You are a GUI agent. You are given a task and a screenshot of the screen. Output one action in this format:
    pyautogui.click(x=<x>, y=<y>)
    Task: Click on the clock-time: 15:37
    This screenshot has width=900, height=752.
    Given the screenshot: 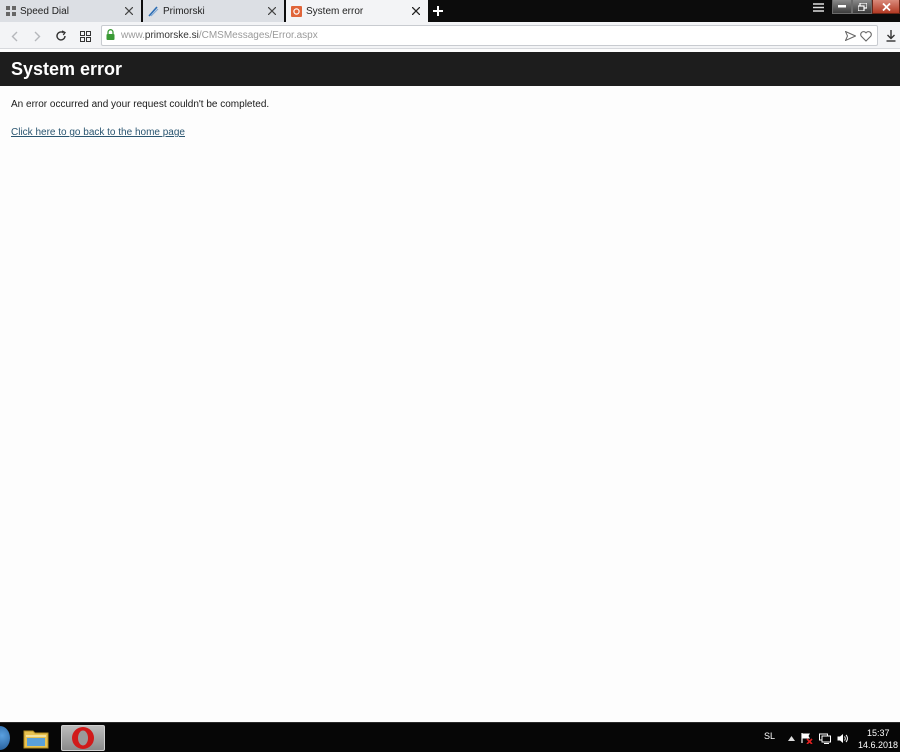 What is the action you would take?
    pyautogui.click(x=878, y=733)
    